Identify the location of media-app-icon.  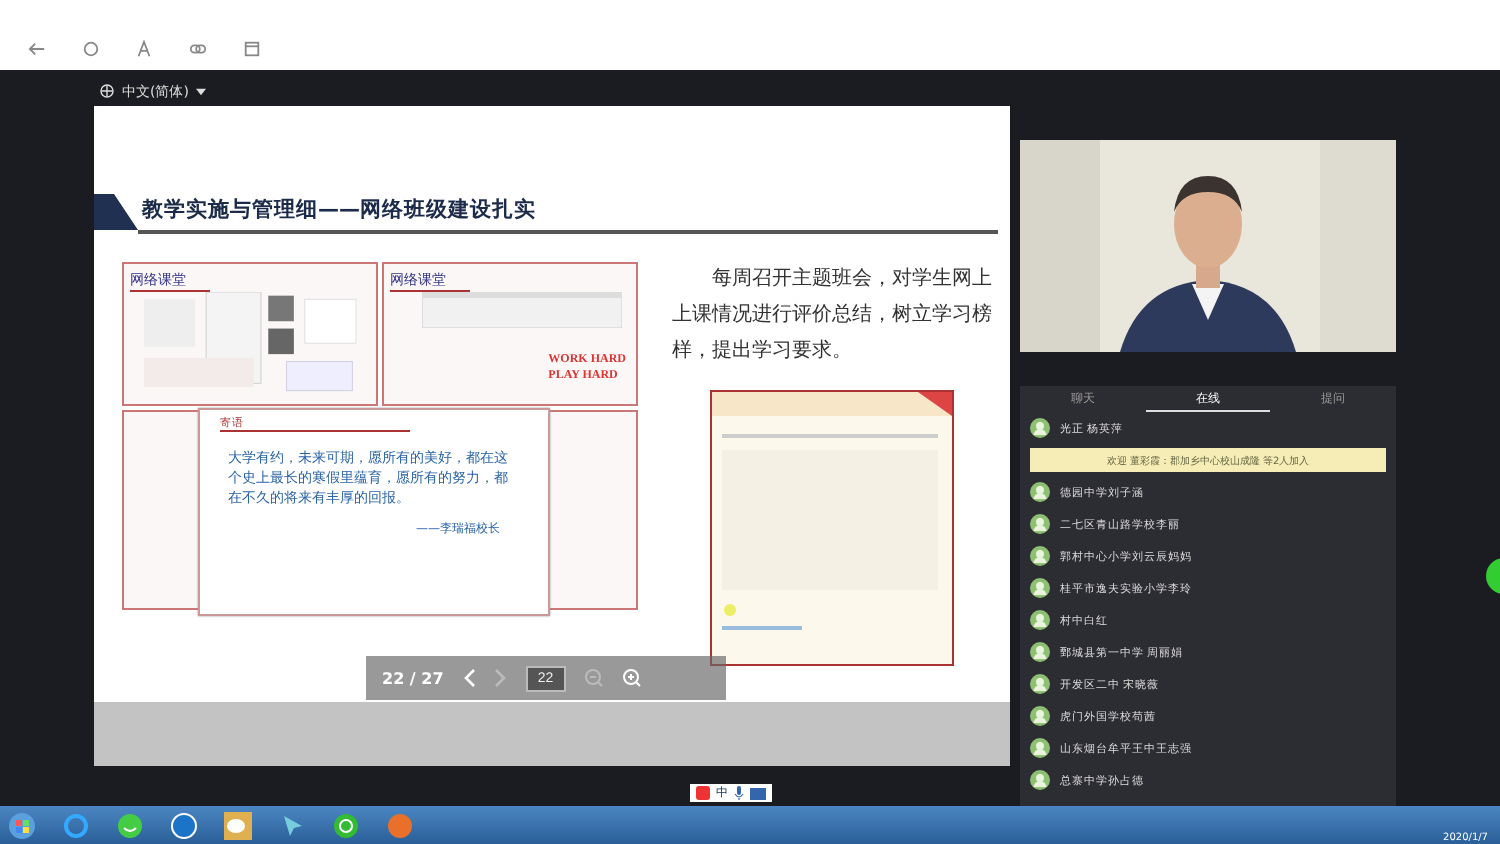
(400, 825).